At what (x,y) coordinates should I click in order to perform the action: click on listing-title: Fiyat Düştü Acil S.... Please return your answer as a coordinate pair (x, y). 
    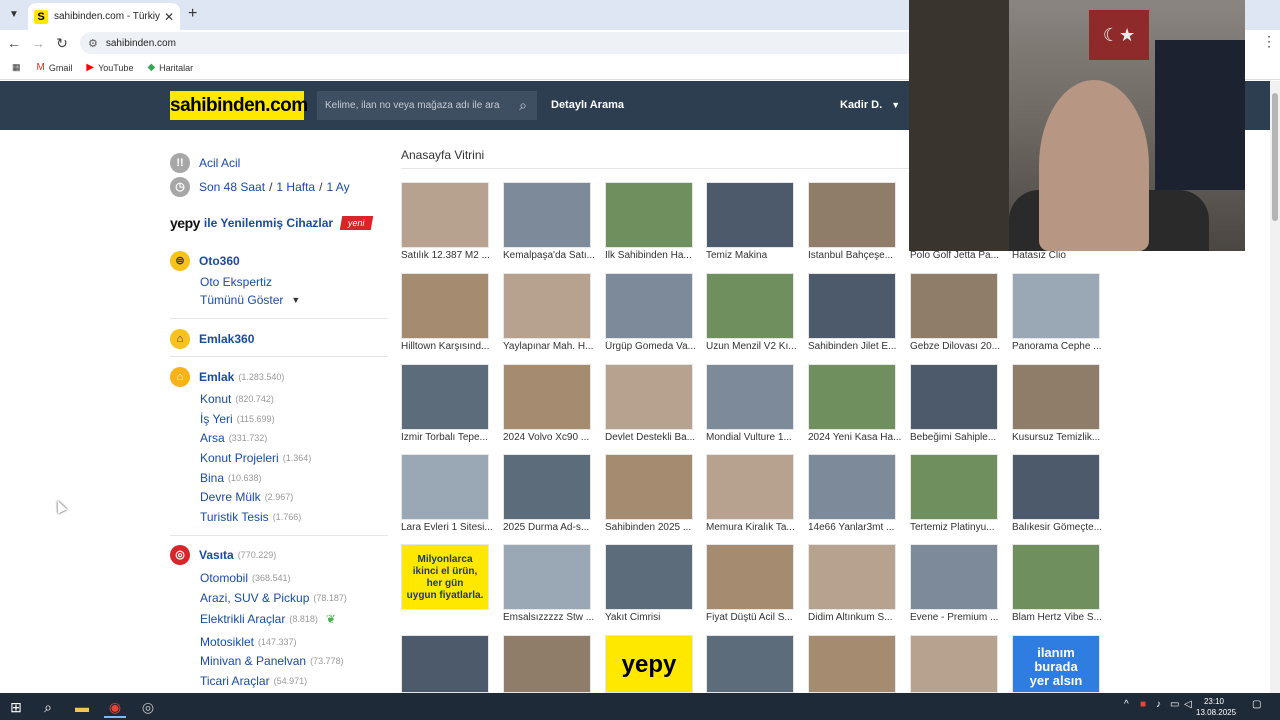
    Looking at the image, I should click on (754, 617).